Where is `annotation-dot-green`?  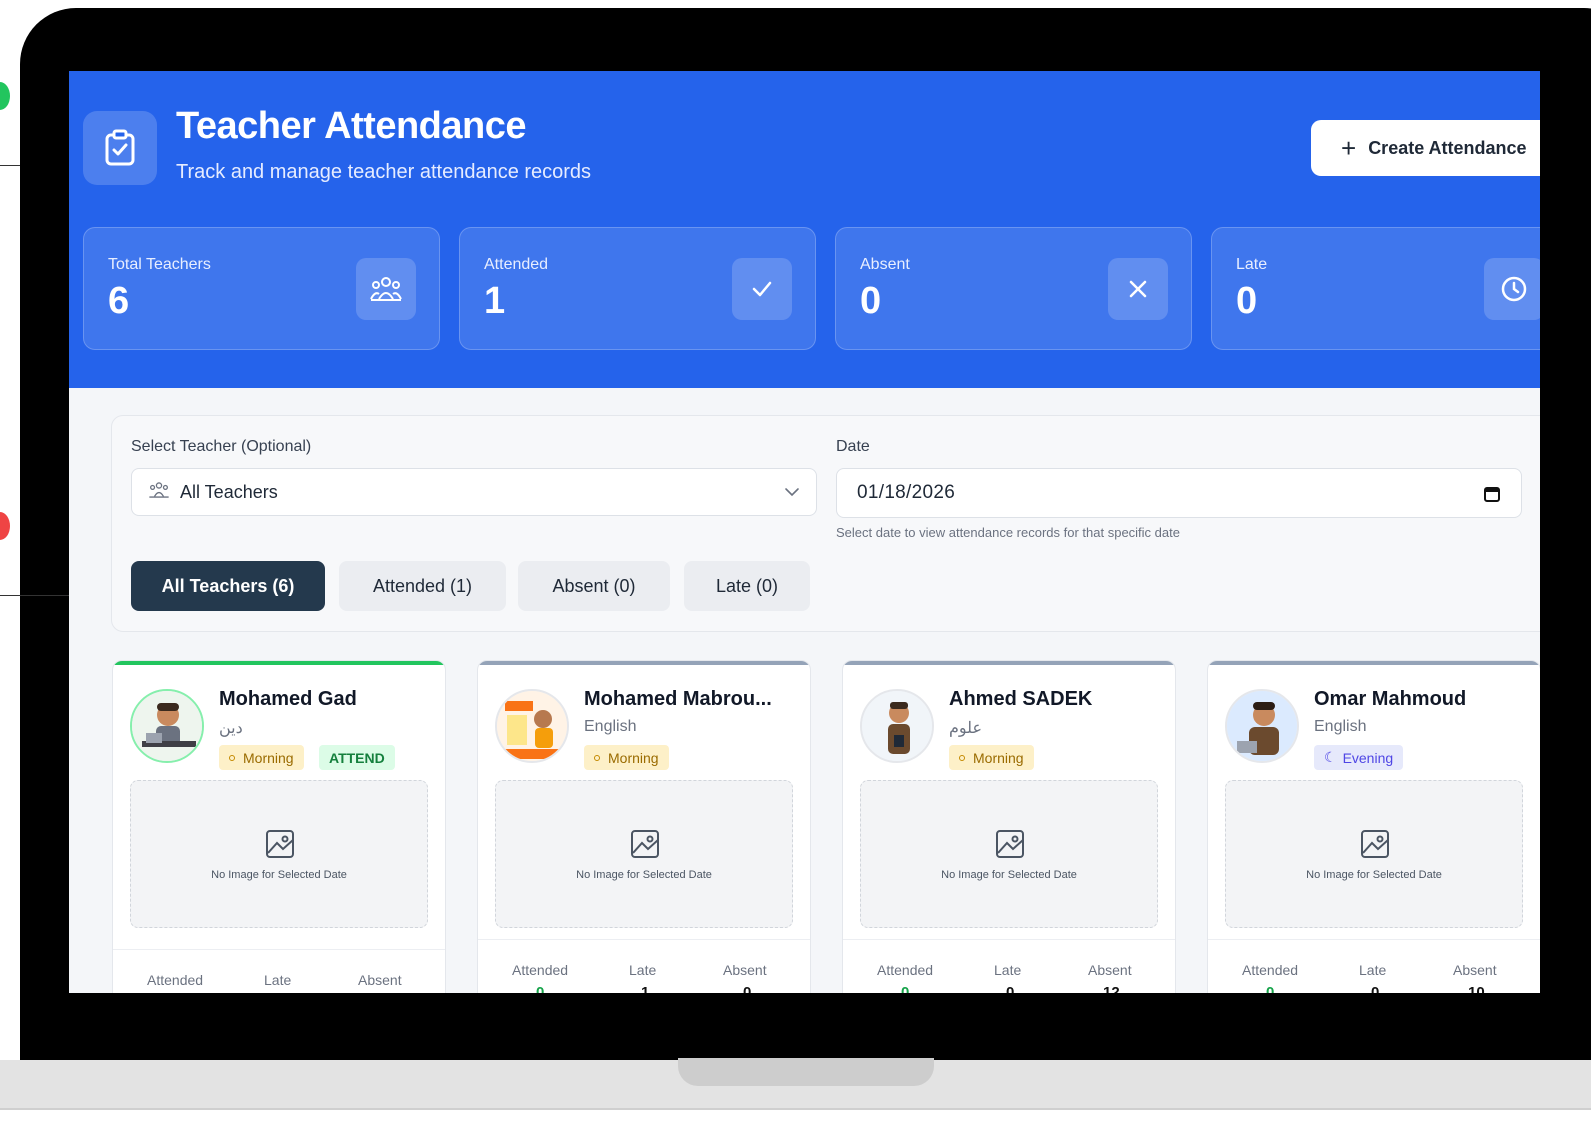
annotation-dot-green is located at coordinates (5, 96).